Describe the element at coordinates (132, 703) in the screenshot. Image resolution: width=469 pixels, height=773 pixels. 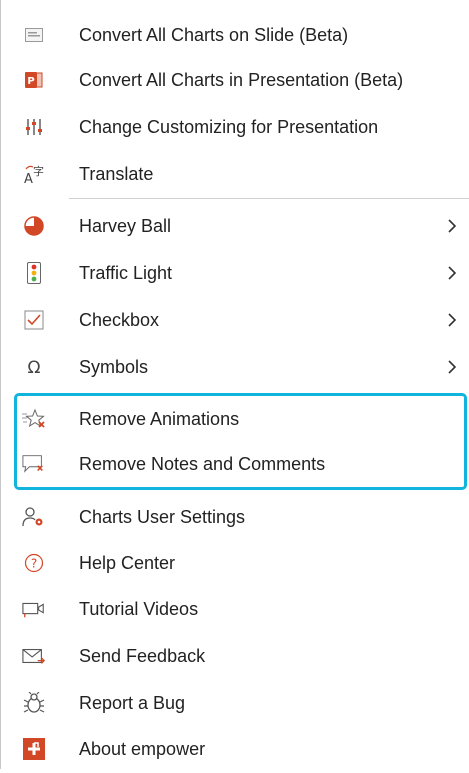
I see `menu-item-label: Report a Bug` at that location.